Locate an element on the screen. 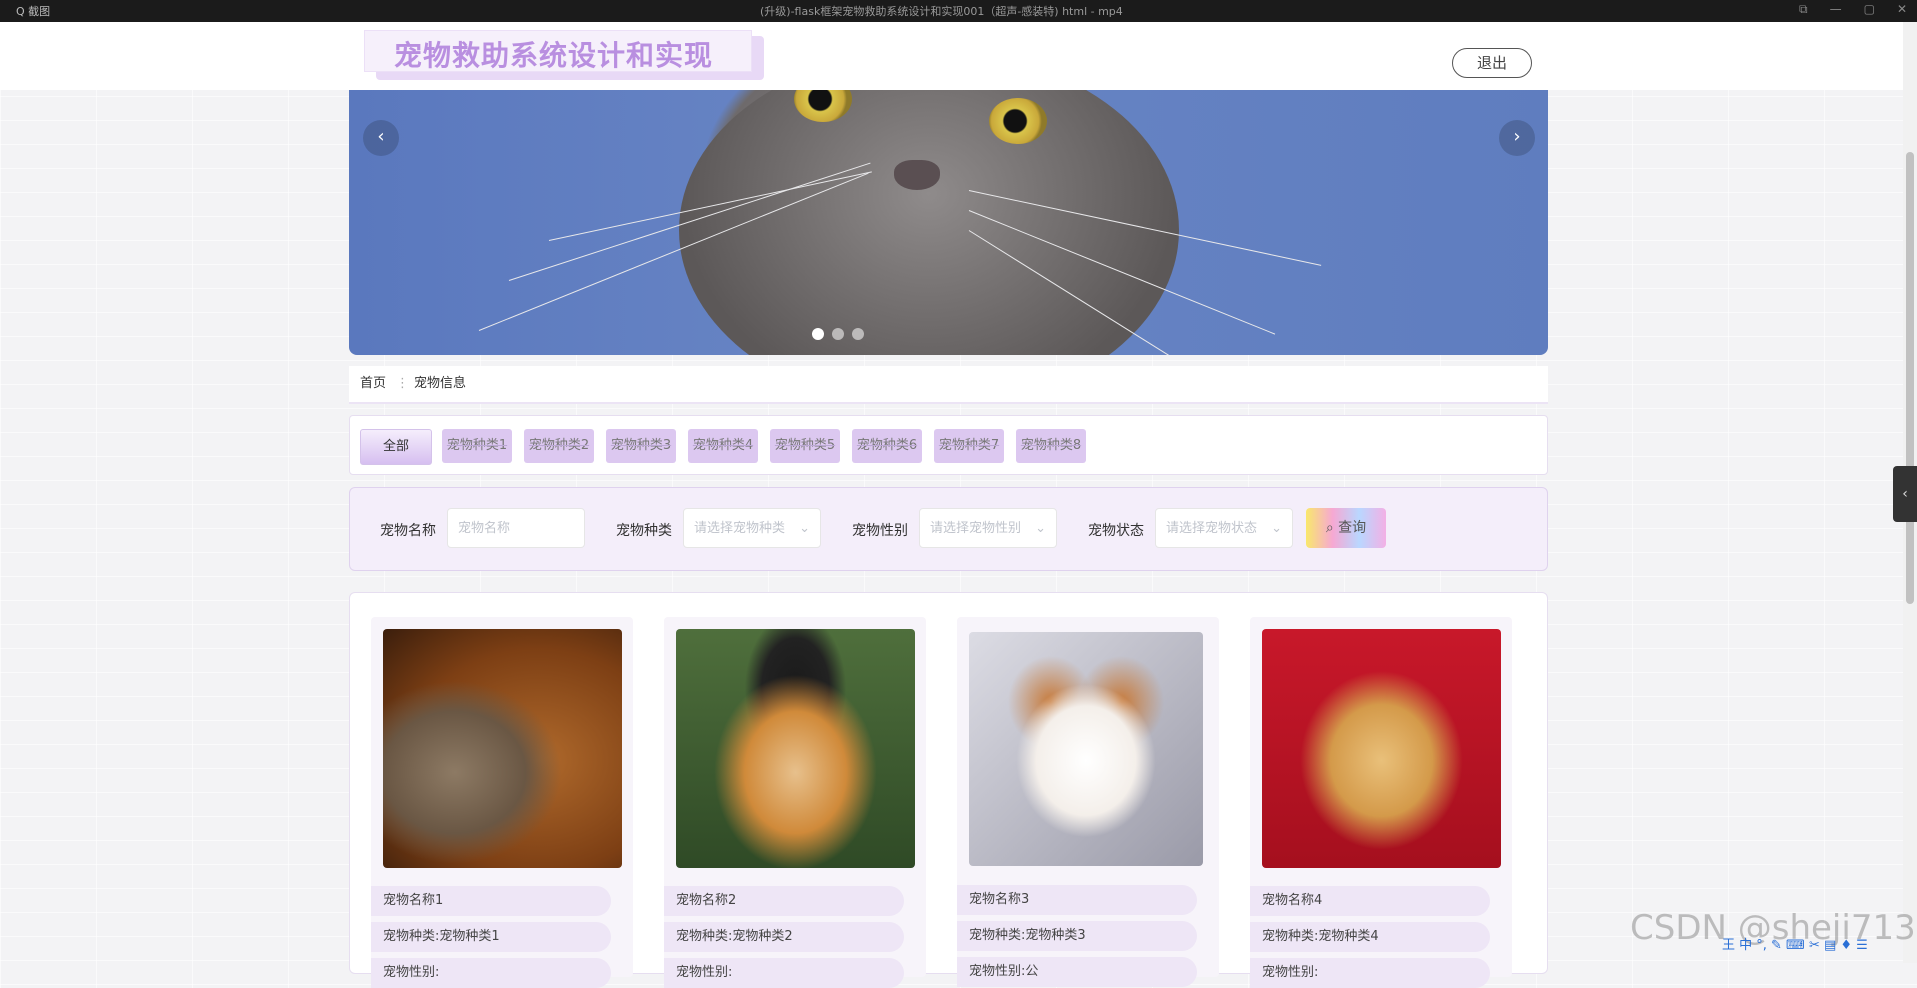 The image size is (1917, 988). chevron-left-icon: ‹ is located at coordinates (1905, 494).